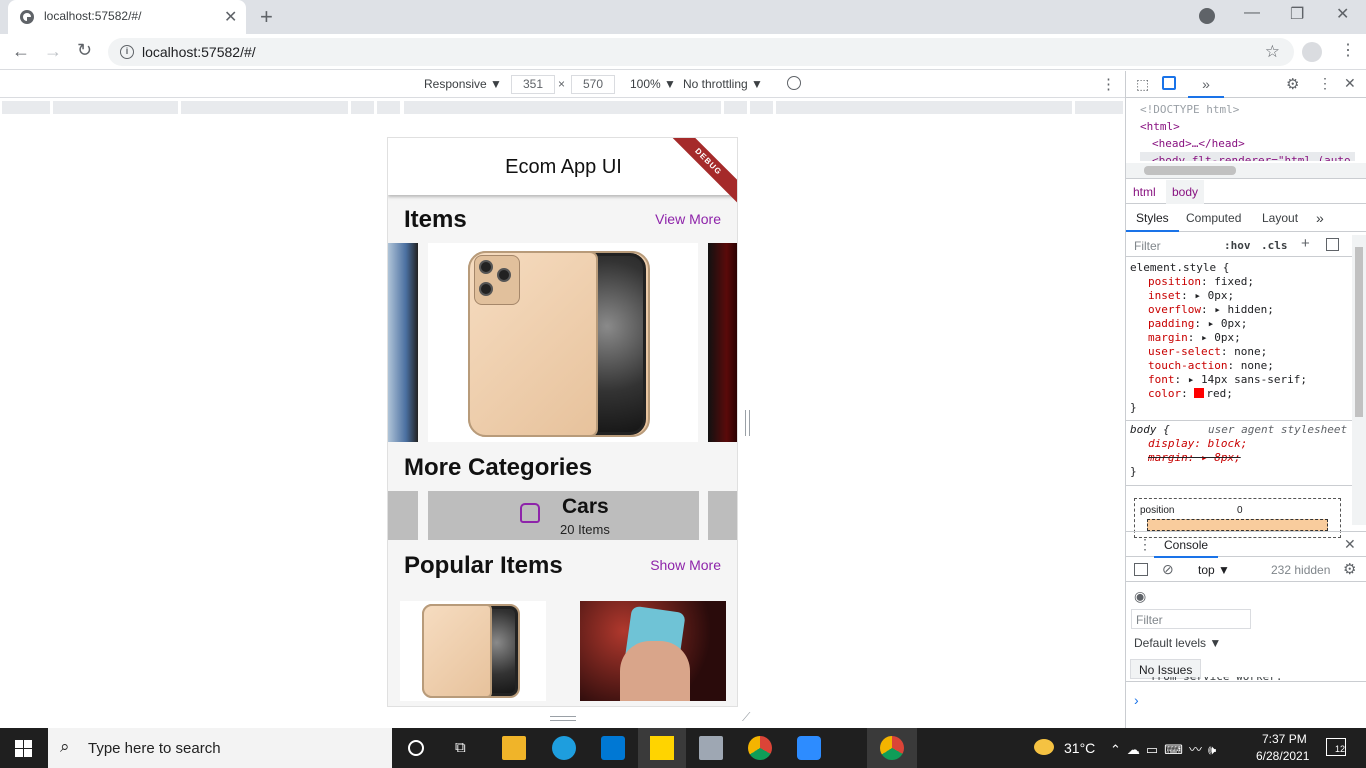 The width and height of the screenshot is (1366, 768). I want to click on devtools-menu-icon: ⋮, so click(1325, 83).